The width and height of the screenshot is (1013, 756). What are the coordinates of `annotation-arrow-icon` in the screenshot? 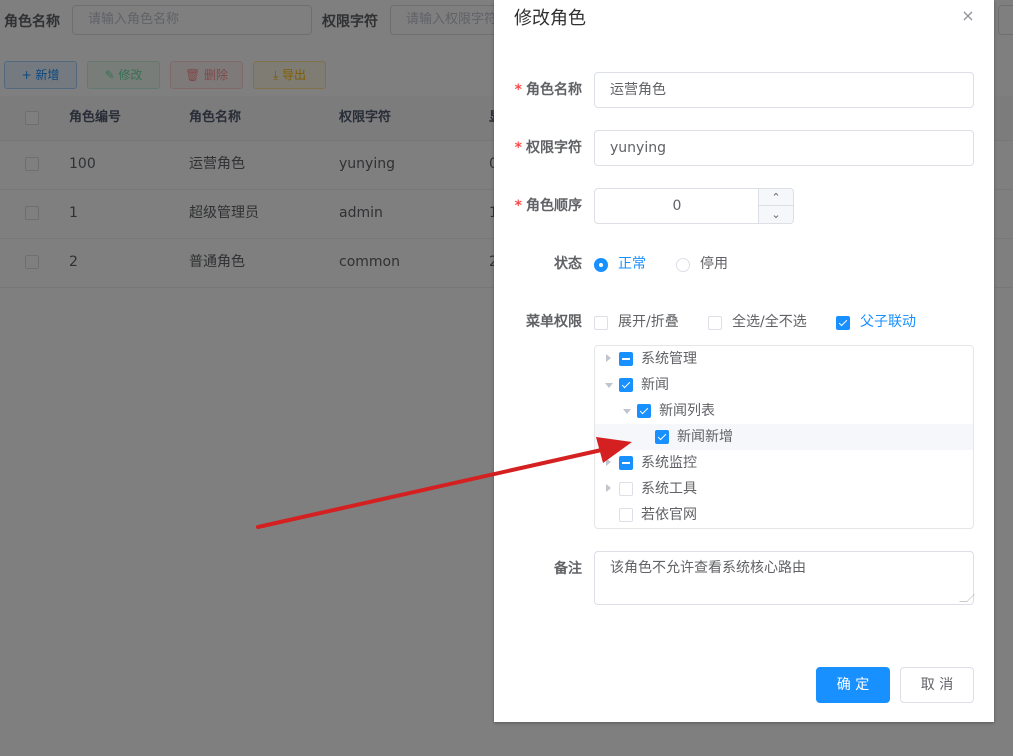 It's located at (444, 483).